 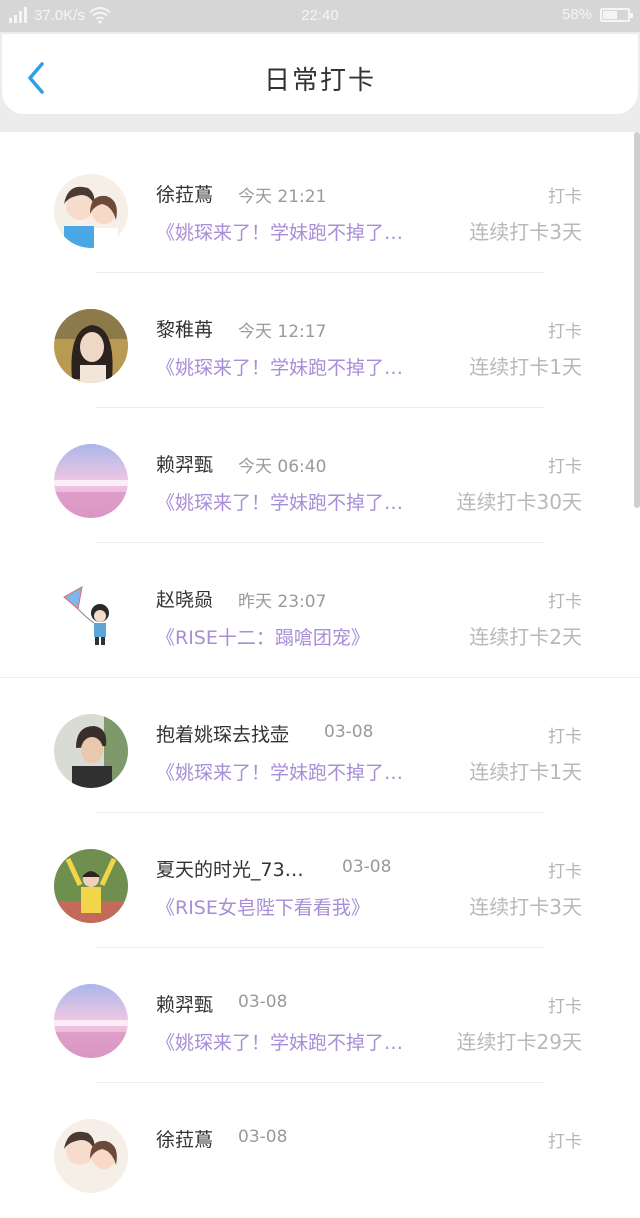 I want to click on topic-link: 《RISE十二：蹋嗆团宠》, so click(x=263, y=636).